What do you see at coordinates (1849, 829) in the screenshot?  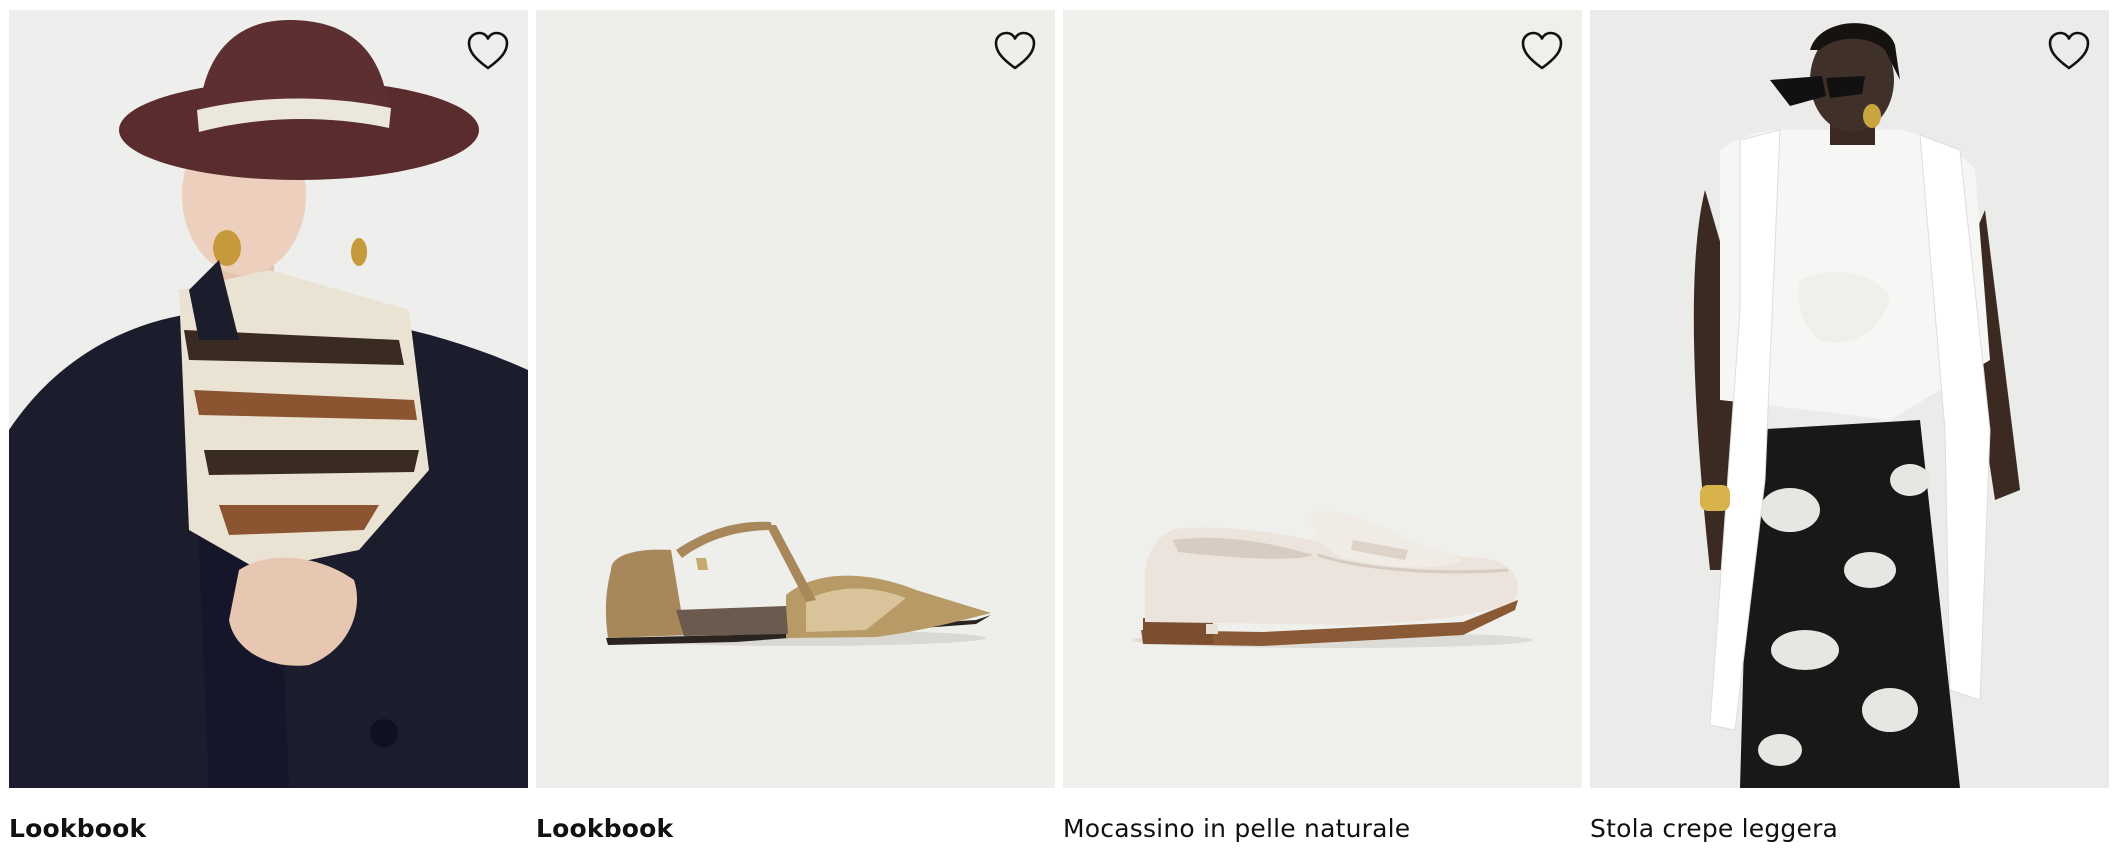 I see `product-title: Stola crepe leggera` at bounding box center [1849, 829].